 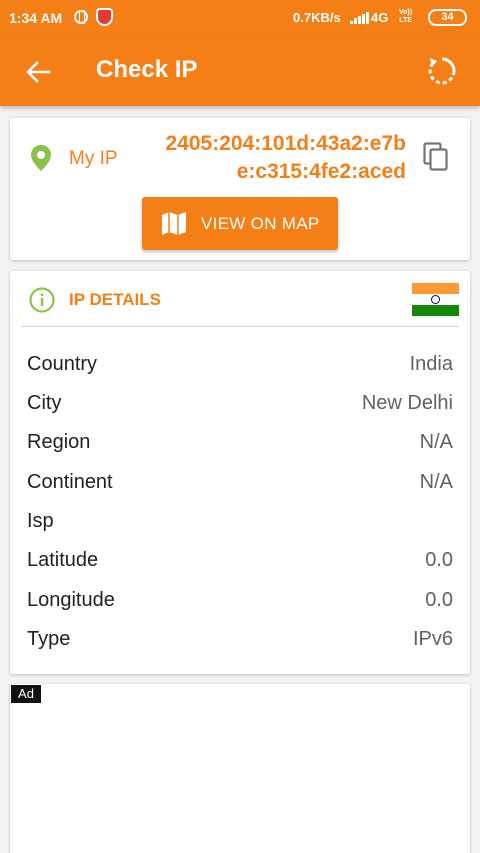 What do you see at coordinates (407, 403) in the screenshot?
I see `detail-value: New Delhi` at bounding box center [407, 403].